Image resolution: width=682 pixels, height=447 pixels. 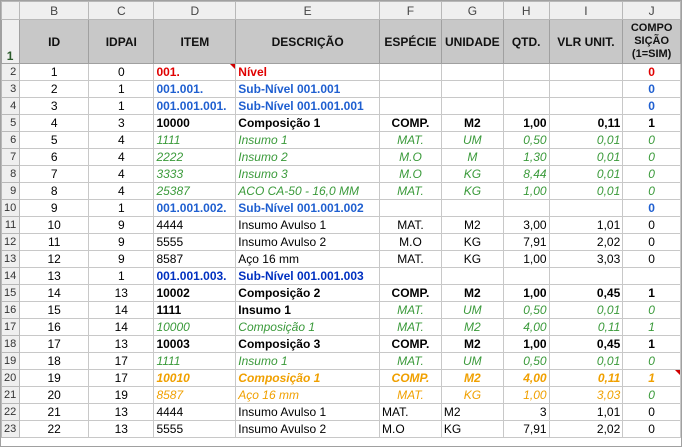 I want to click on cell-id: 21, so click(x=54, y=412).